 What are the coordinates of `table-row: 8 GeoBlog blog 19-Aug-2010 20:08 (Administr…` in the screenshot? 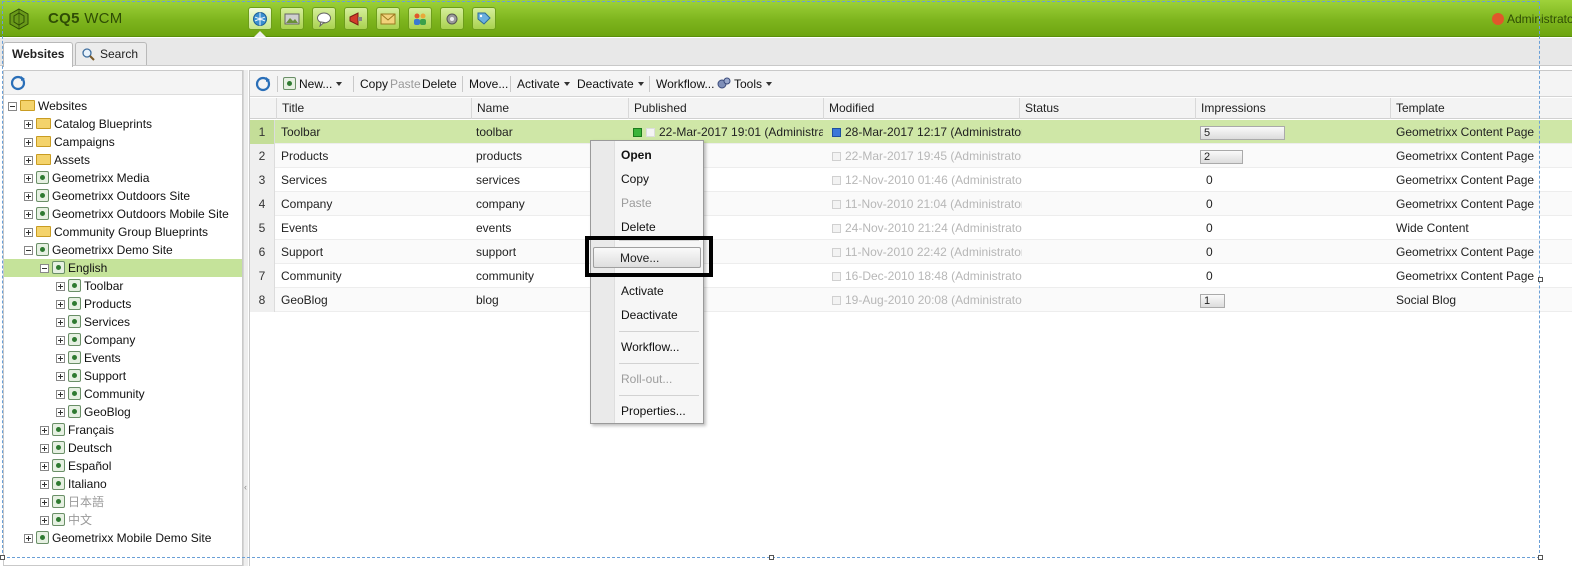 It's located at (911, 300).